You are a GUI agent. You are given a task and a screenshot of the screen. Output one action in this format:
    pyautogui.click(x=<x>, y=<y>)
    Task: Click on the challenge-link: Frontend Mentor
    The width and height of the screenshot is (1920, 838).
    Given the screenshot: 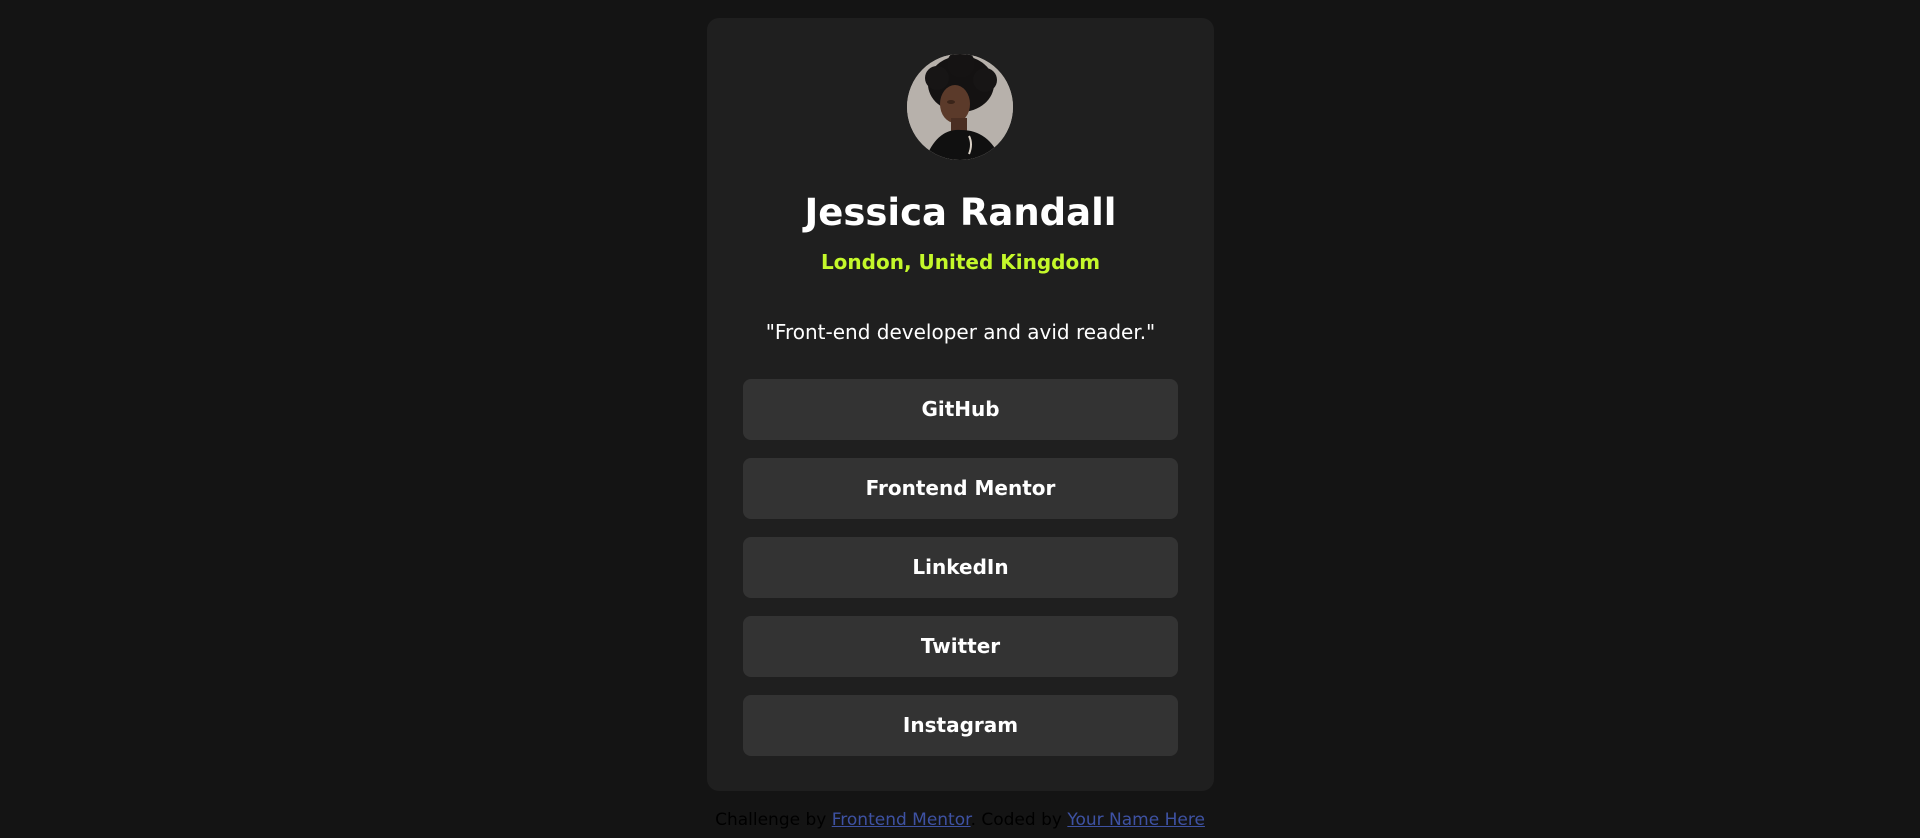 What is the action you would take?
    pyautogui.click(x=901, y=820)
    